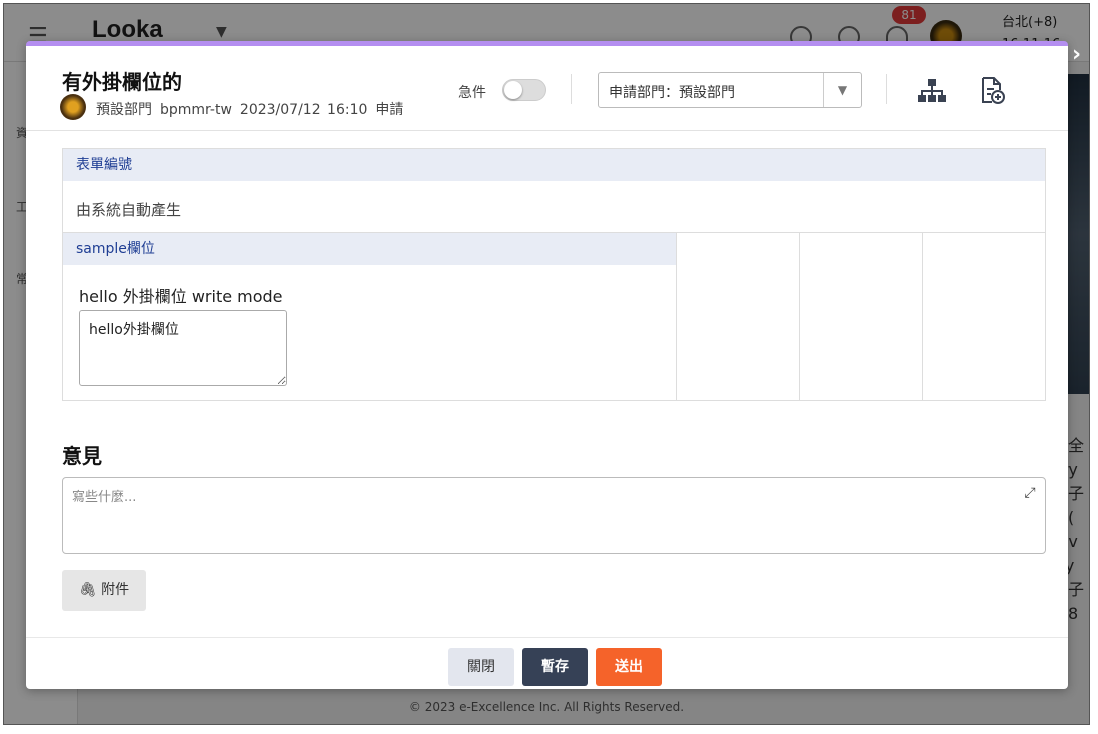 This screenshot has width=1098, height=734. Describe the element at coordinates (196, 110) in the screenshot. I see `applicant-user: bpmmr-tw` at that location.